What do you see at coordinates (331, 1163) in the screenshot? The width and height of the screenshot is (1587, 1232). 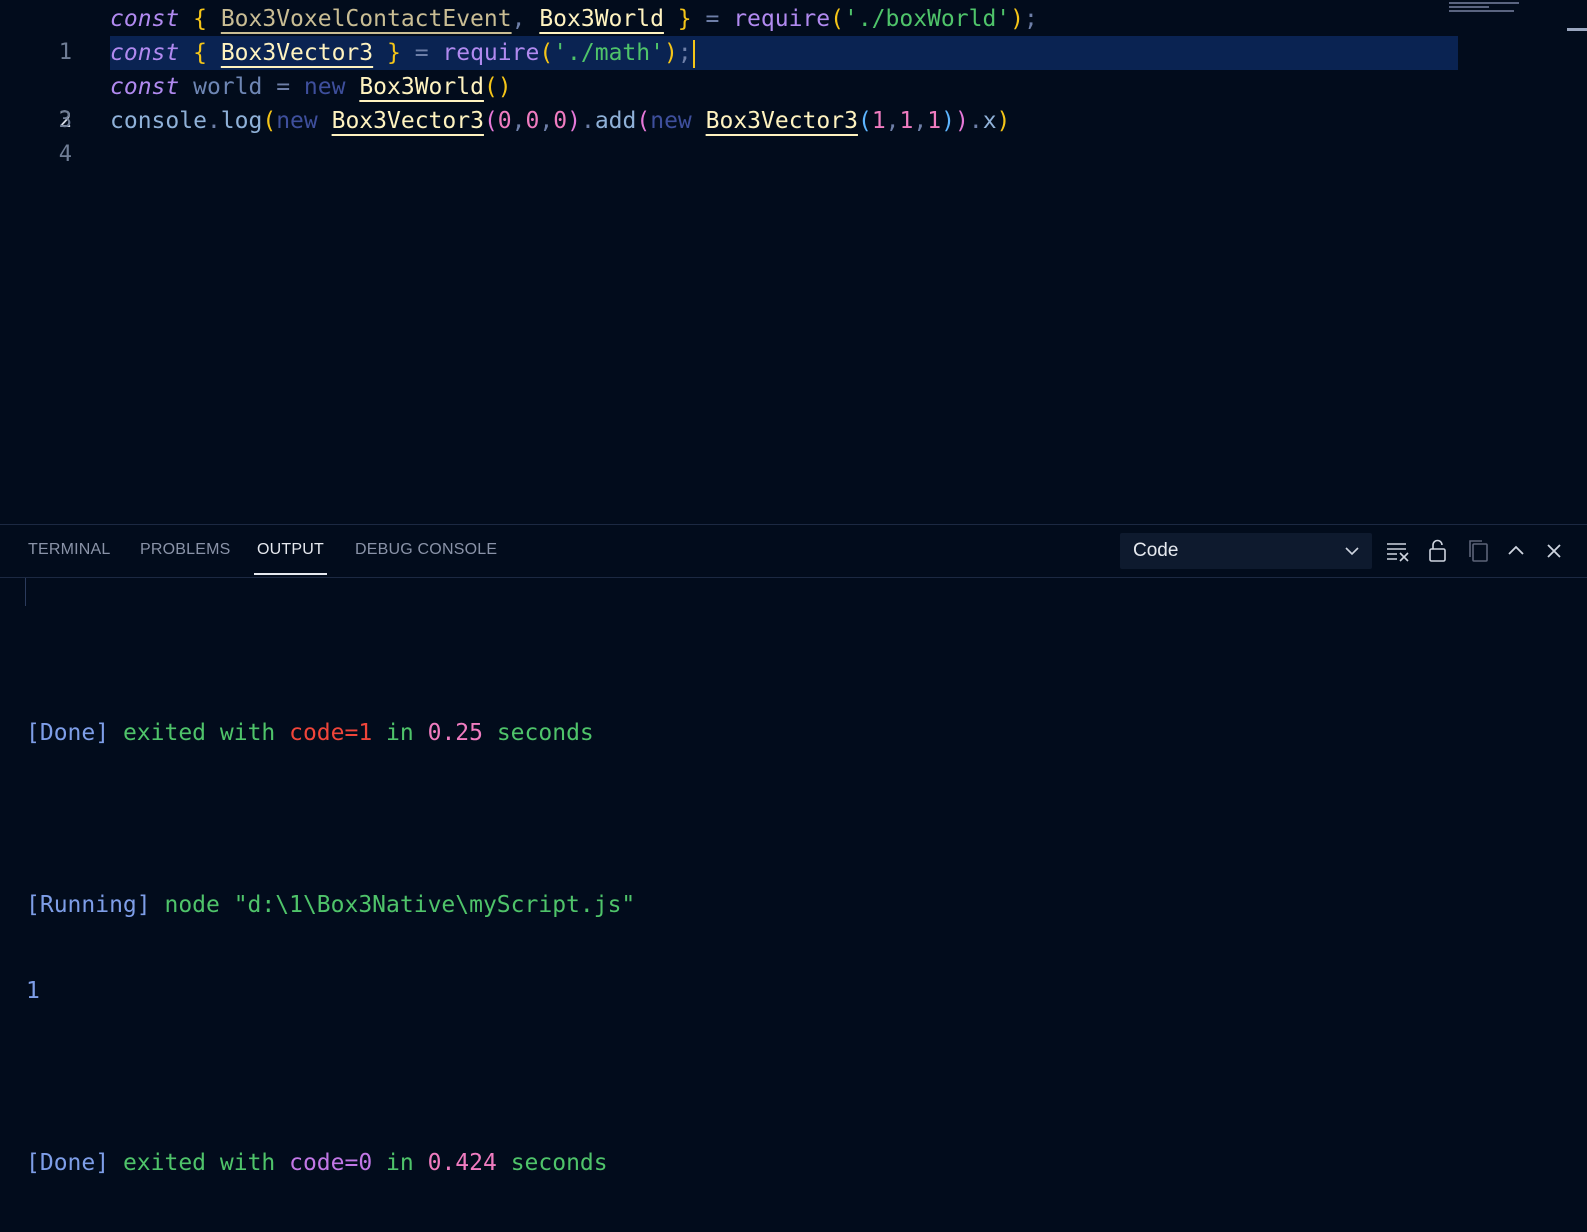 I see `exit-code-ok: code=0` at bounding box center [331, 1163].